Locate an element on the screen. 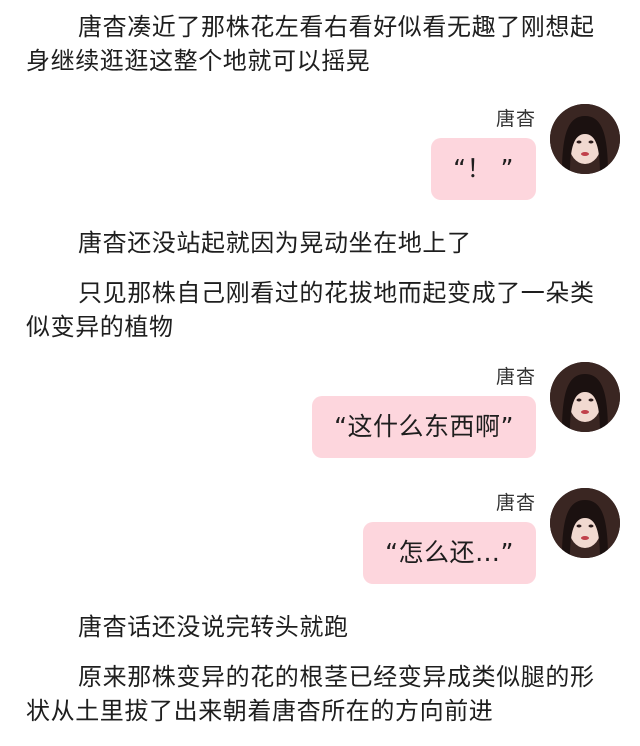  narration-paragraph-3: 只见那株自己刚看过的花拔地而起变成了一朵类似变异的植物 is located at coordinates (310, 310).